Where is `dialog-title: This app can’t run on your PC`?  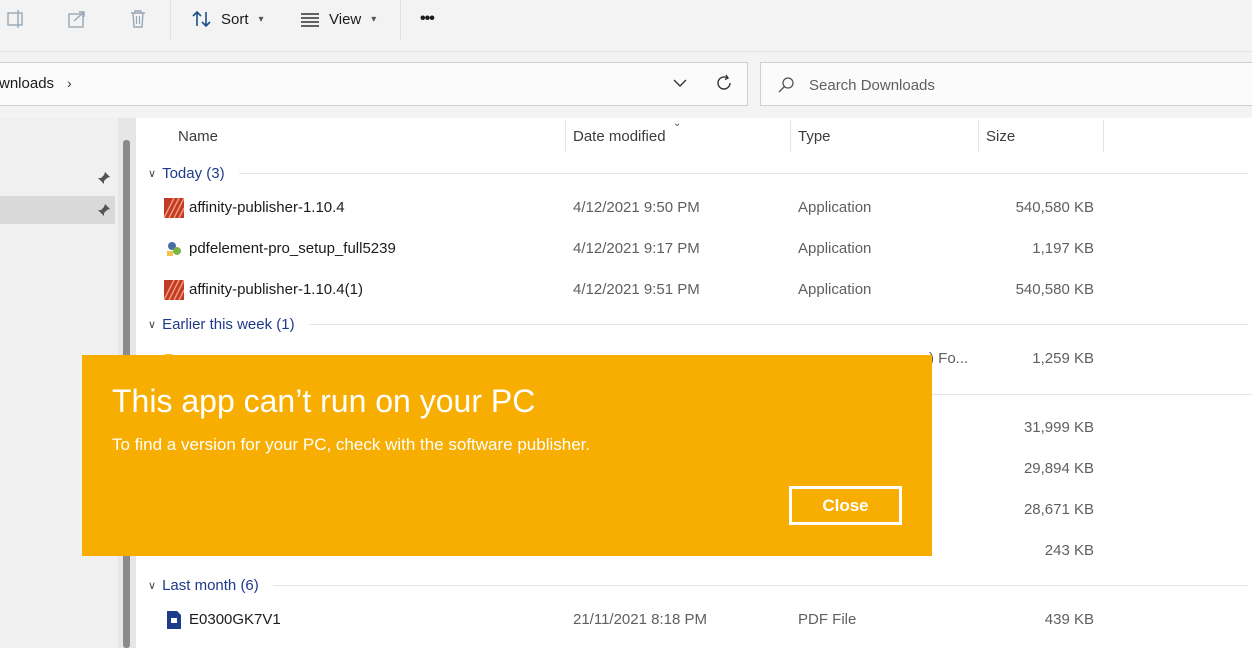
dialog-title: This app can’t run on your PC is located at coordinates (324, 401).